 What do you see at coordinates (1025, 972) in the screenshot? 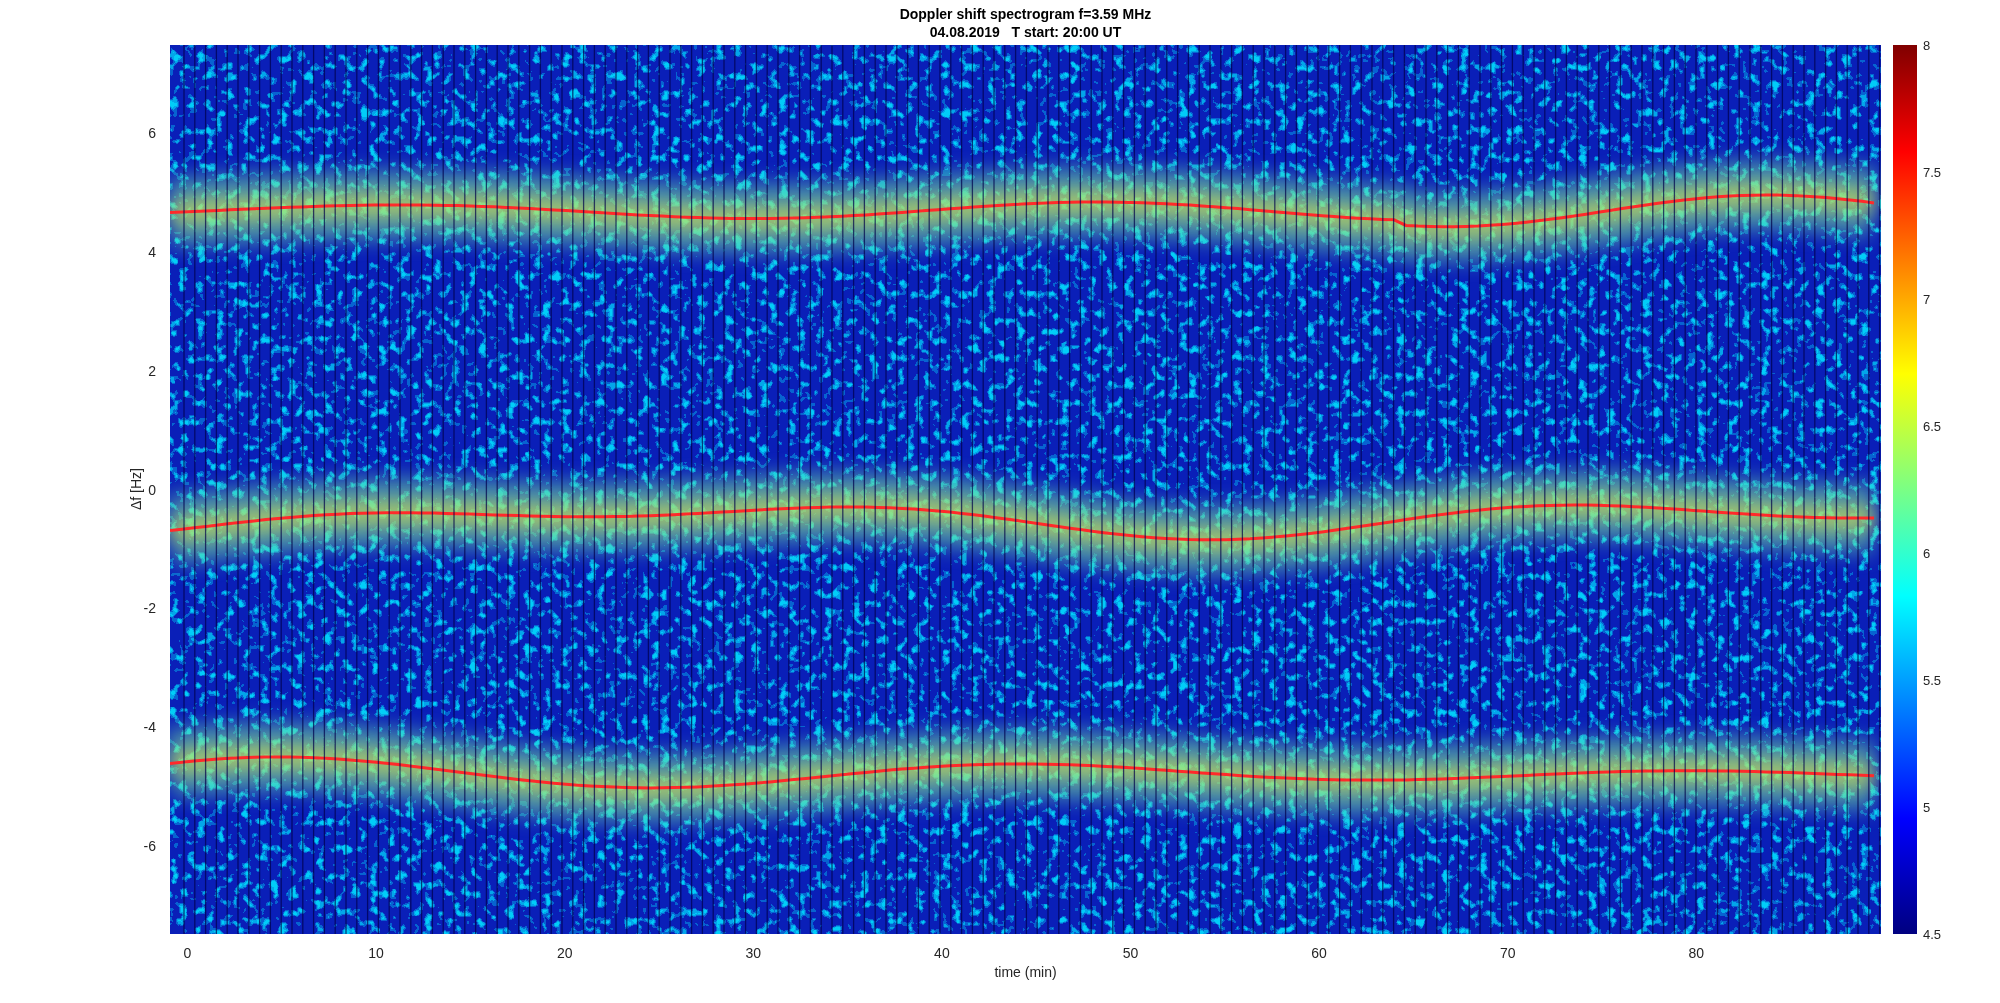
I see `x-axis-label: time (min)` at bounding box center [1025, 972].